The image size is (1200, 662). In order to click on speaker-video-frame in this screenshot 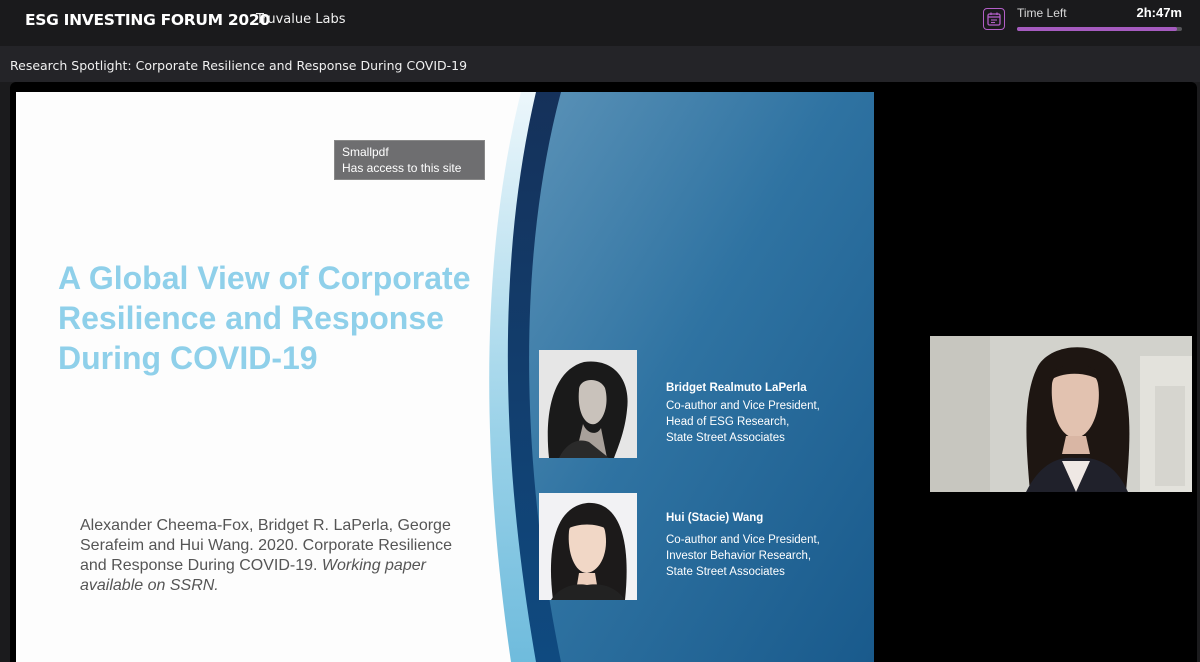, I will do `click(1061, 414)`.